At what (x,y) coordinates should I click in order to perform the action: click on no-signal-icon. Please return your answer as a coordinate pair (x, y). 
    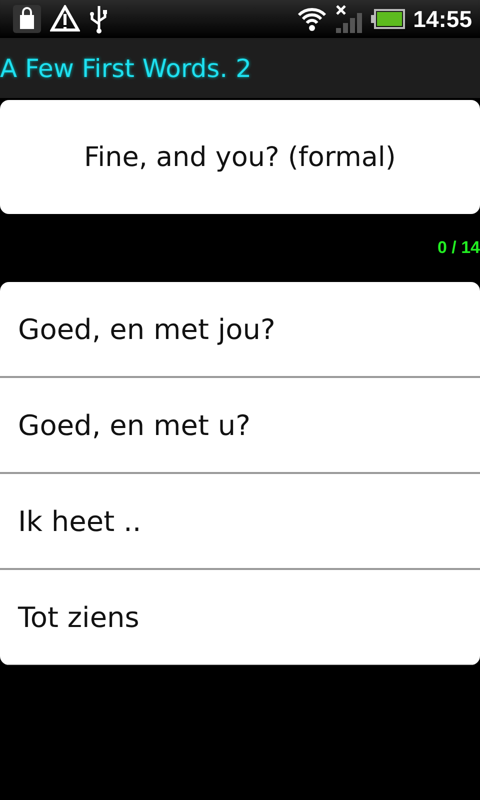
    Looking at the image, I should click on (349, 19).